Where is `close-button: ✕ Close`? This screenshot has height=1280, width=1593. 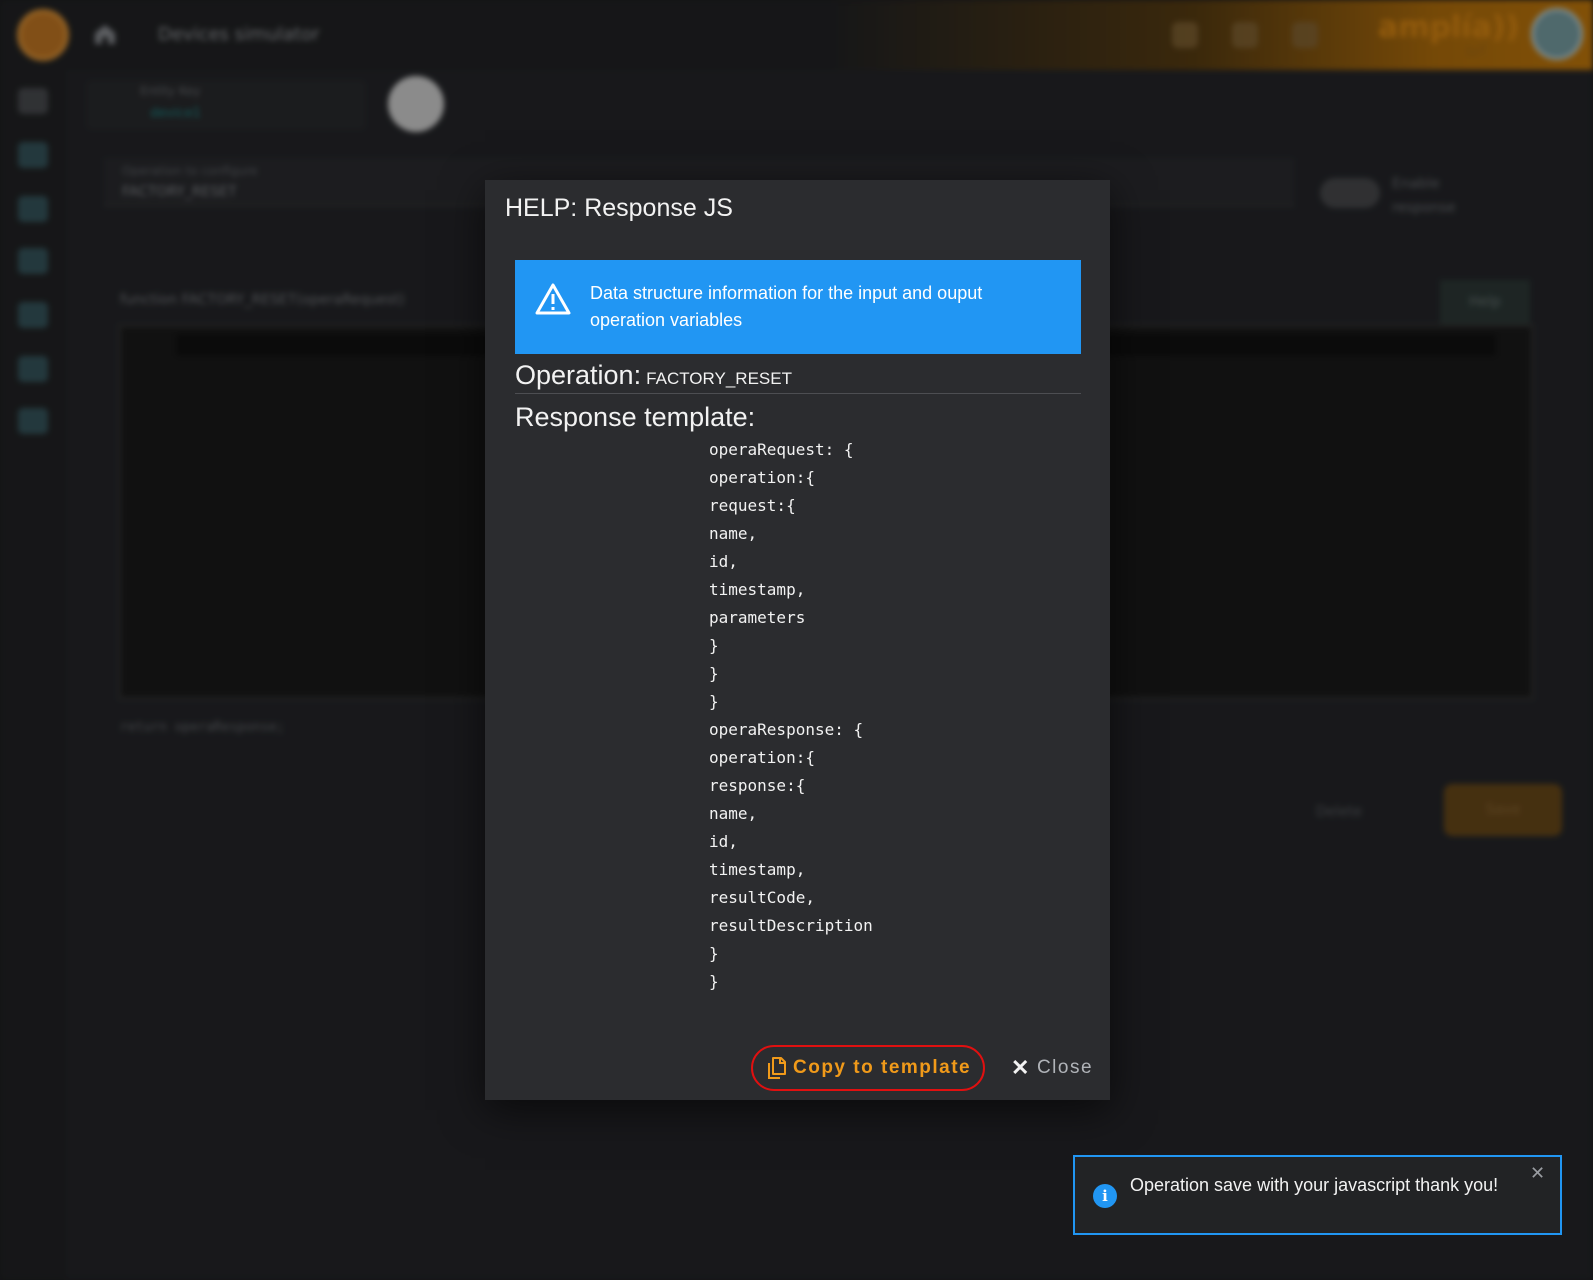 close-button: ✕ Close is located at coordinates (1052, 1068).